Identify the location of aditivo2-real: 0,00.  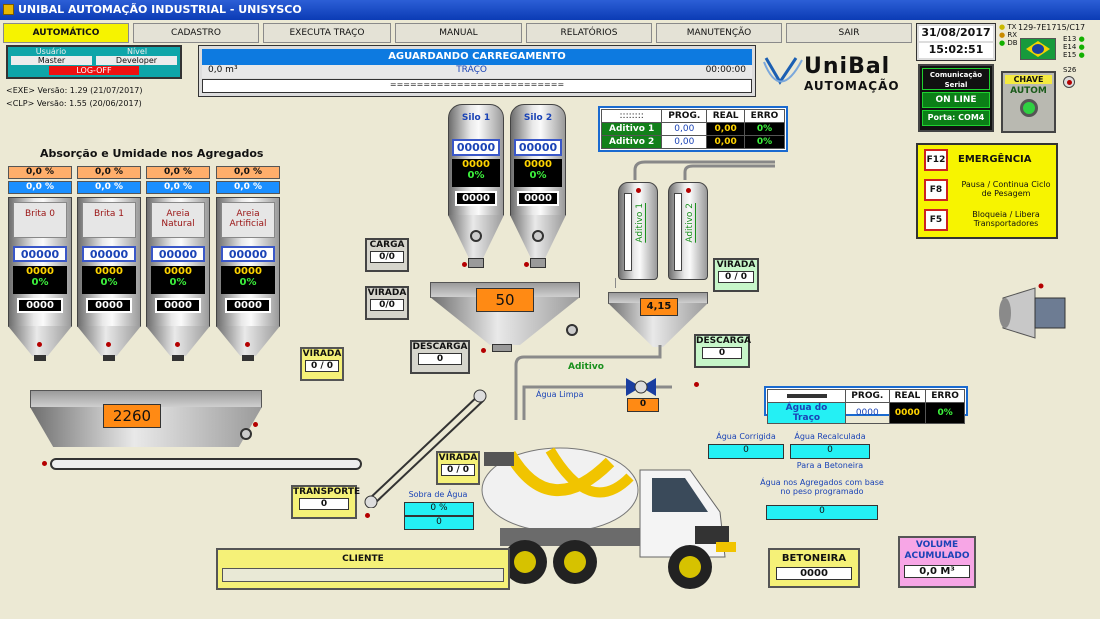
(726, 142).